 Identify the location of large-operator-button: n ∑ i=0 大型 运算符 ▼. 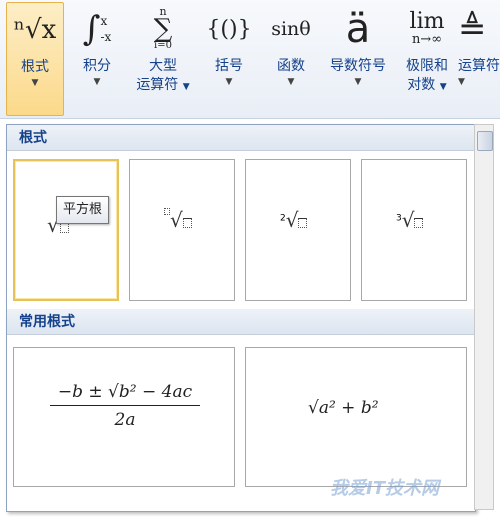
(163, 59).